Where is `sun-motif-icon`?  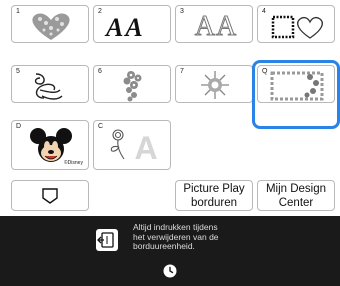 sun-motif-icon is located at coordinates (215, 85).